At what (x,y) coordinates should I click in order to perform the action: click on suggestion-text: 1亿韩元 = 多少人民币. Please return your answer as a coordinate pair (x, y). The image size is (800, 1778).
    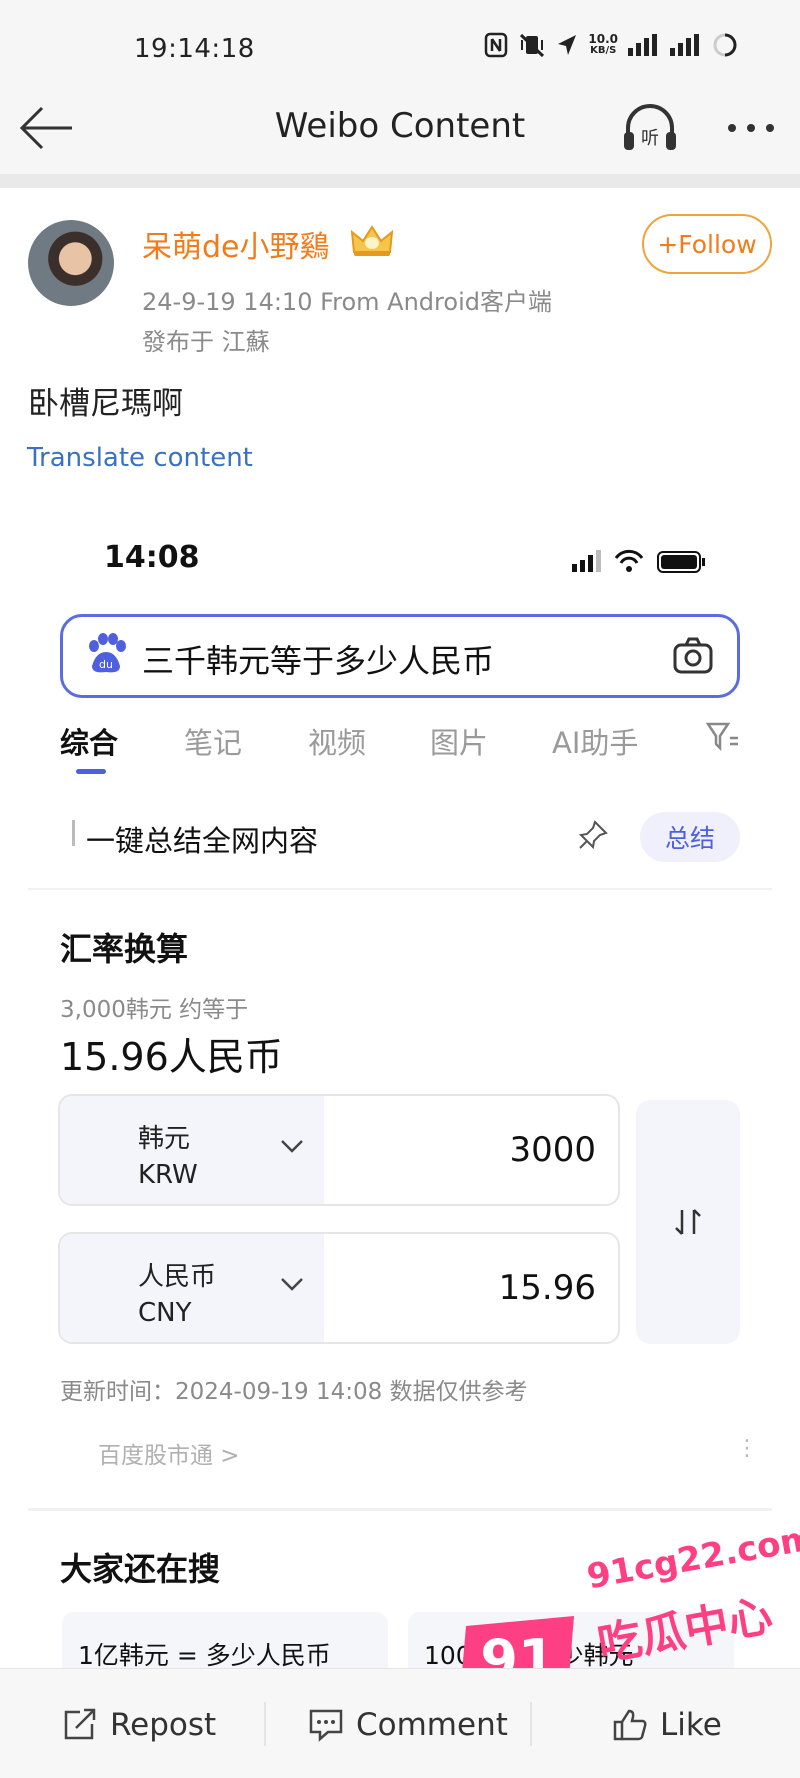
    Looking at the image, I should click on (204, 1655).